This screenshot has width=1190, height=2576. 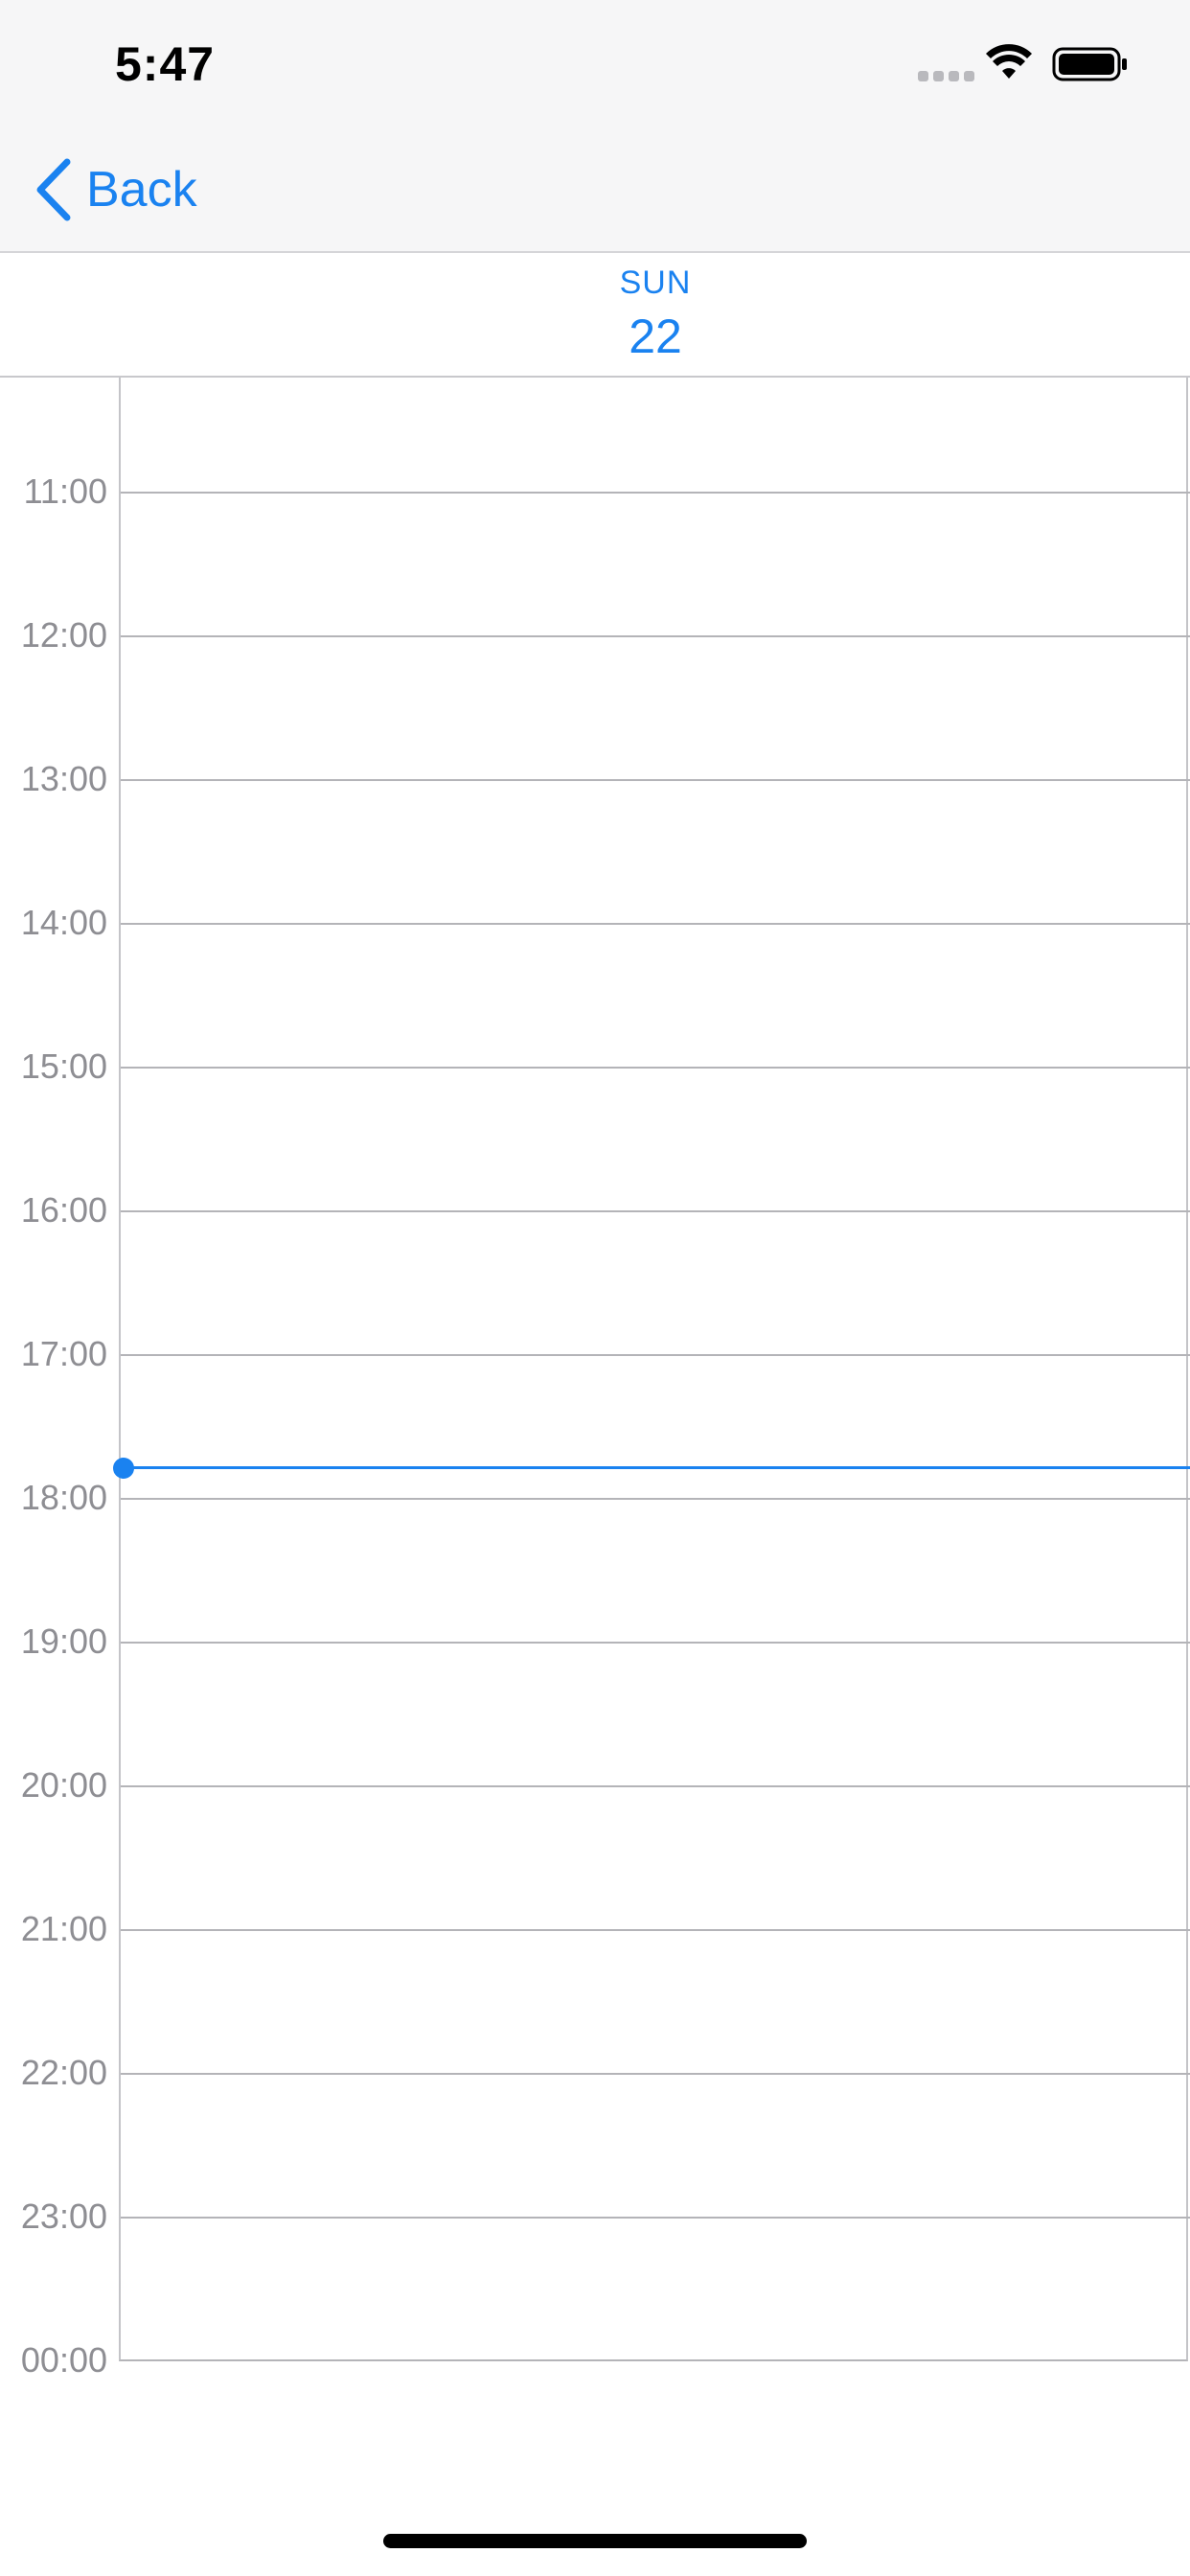 What do you see at coordinates (595, 315) in the screenshot?
I see `day-header: SUN 22` at bounding box center [595, 315].